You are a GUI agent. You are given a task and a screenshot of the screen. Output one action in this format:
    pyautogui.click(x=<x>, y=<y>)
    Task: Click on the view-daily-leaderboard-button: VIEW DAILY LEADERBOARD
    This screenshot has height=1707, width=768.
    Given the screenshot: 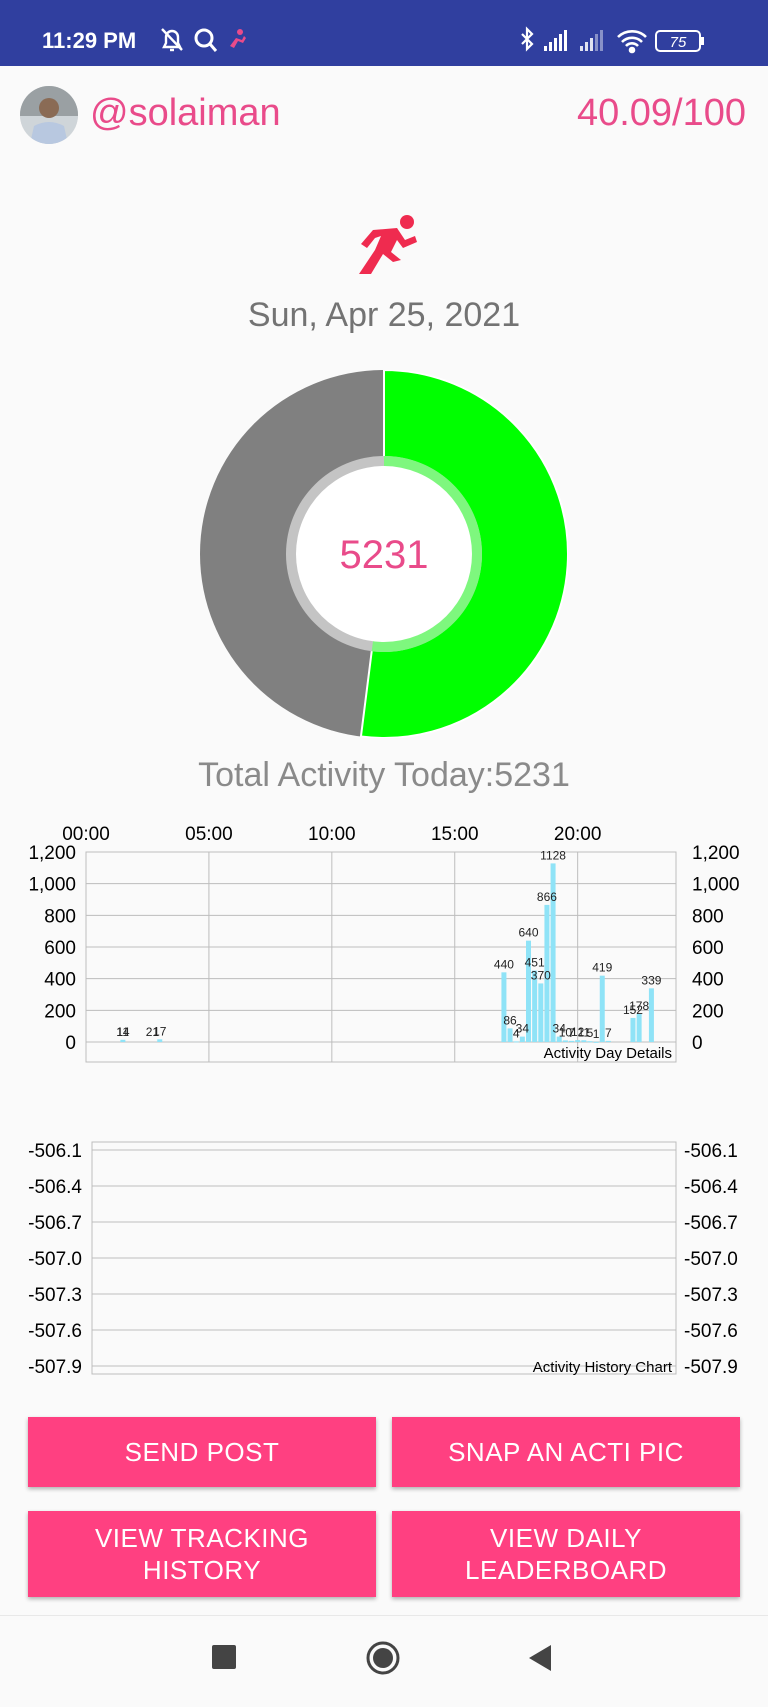 What is the action you would take?
    pyautogui.click(x=566, y=1554)
    